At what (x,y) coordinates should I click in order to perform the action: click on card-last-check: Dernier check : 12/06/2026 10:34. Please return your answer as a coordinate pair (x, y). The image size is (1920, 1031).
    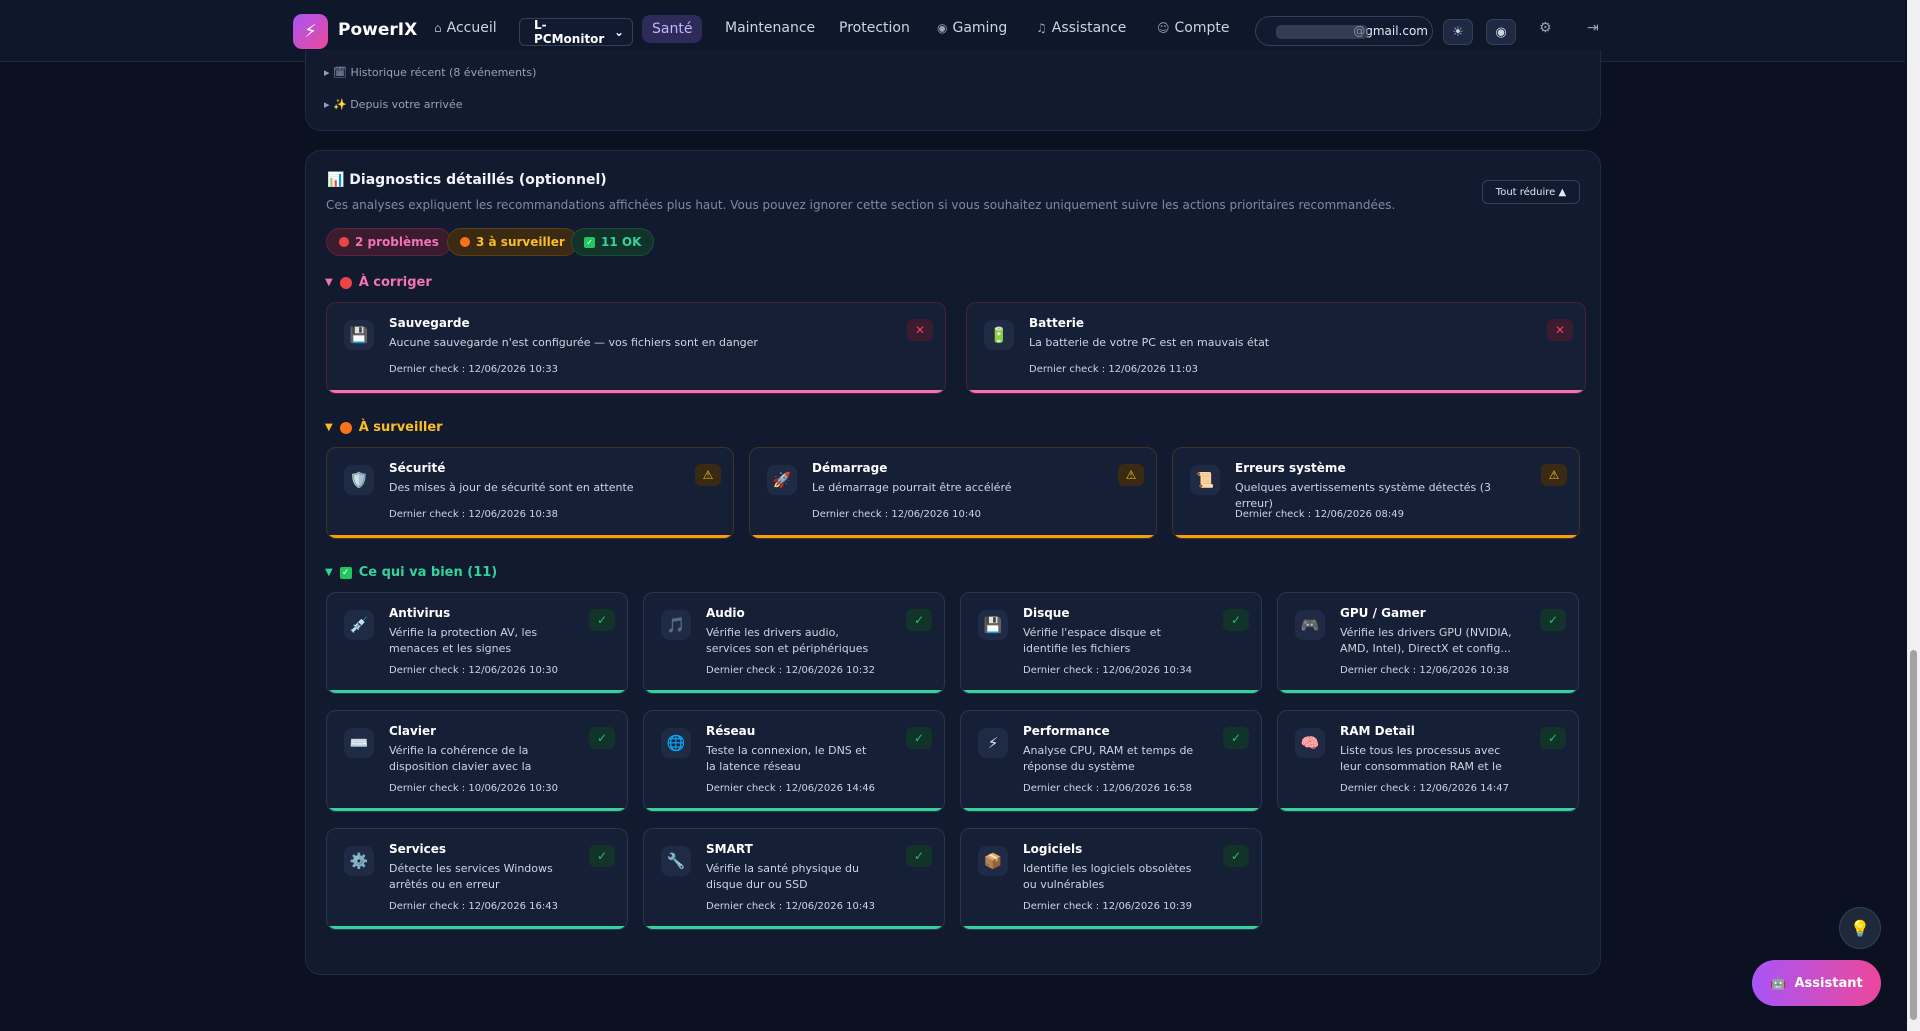
    Looking at the image, I should click on (1107, 670).